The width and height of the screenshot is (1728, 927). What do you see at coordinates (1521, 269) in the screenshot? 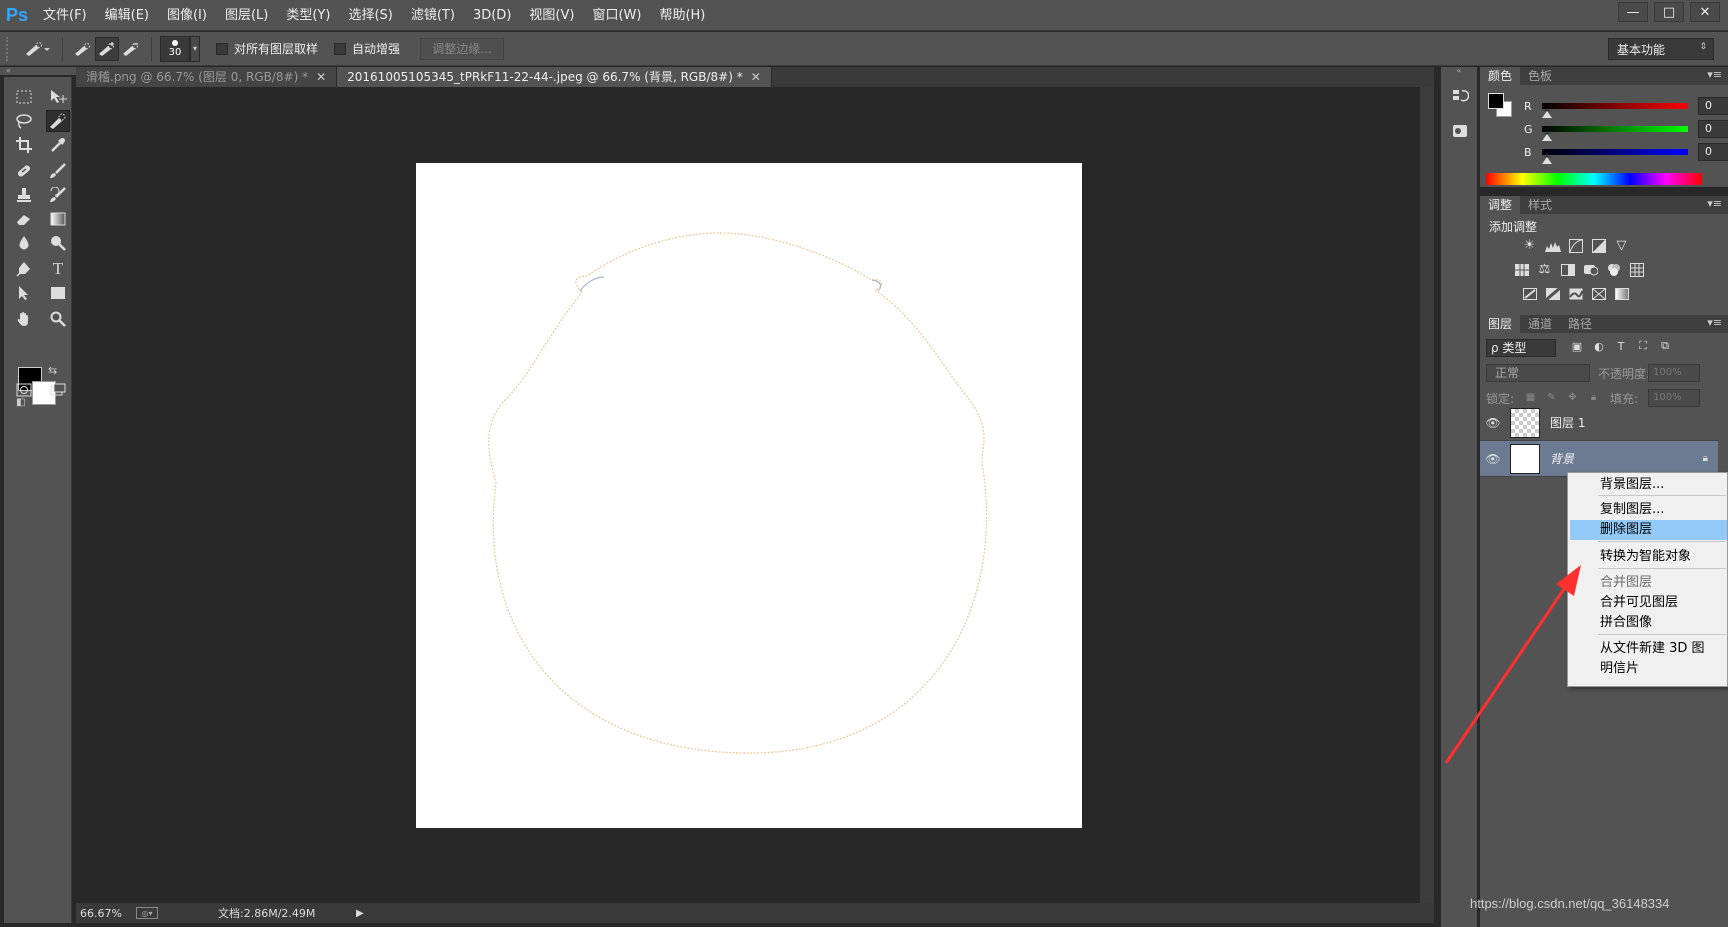
I see `hue-saturation-icon` at bounding box center [1521, 269].